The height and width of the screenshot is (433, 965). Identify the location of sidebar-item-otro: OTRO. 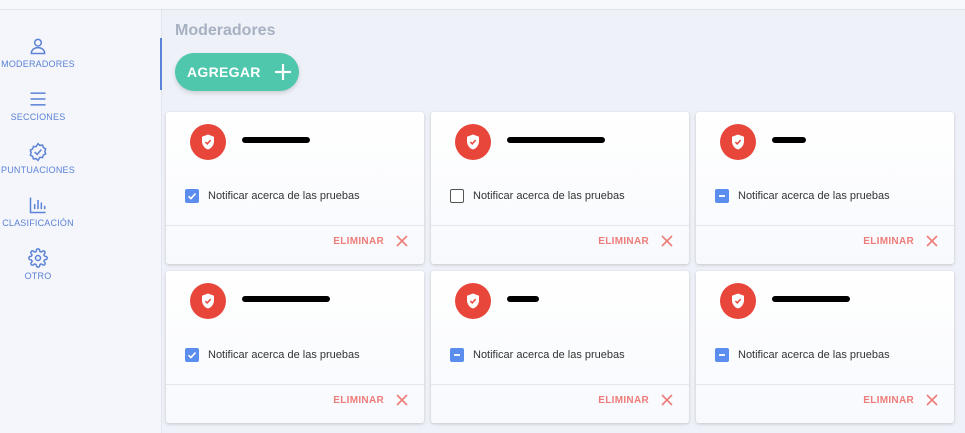
(38, 273).